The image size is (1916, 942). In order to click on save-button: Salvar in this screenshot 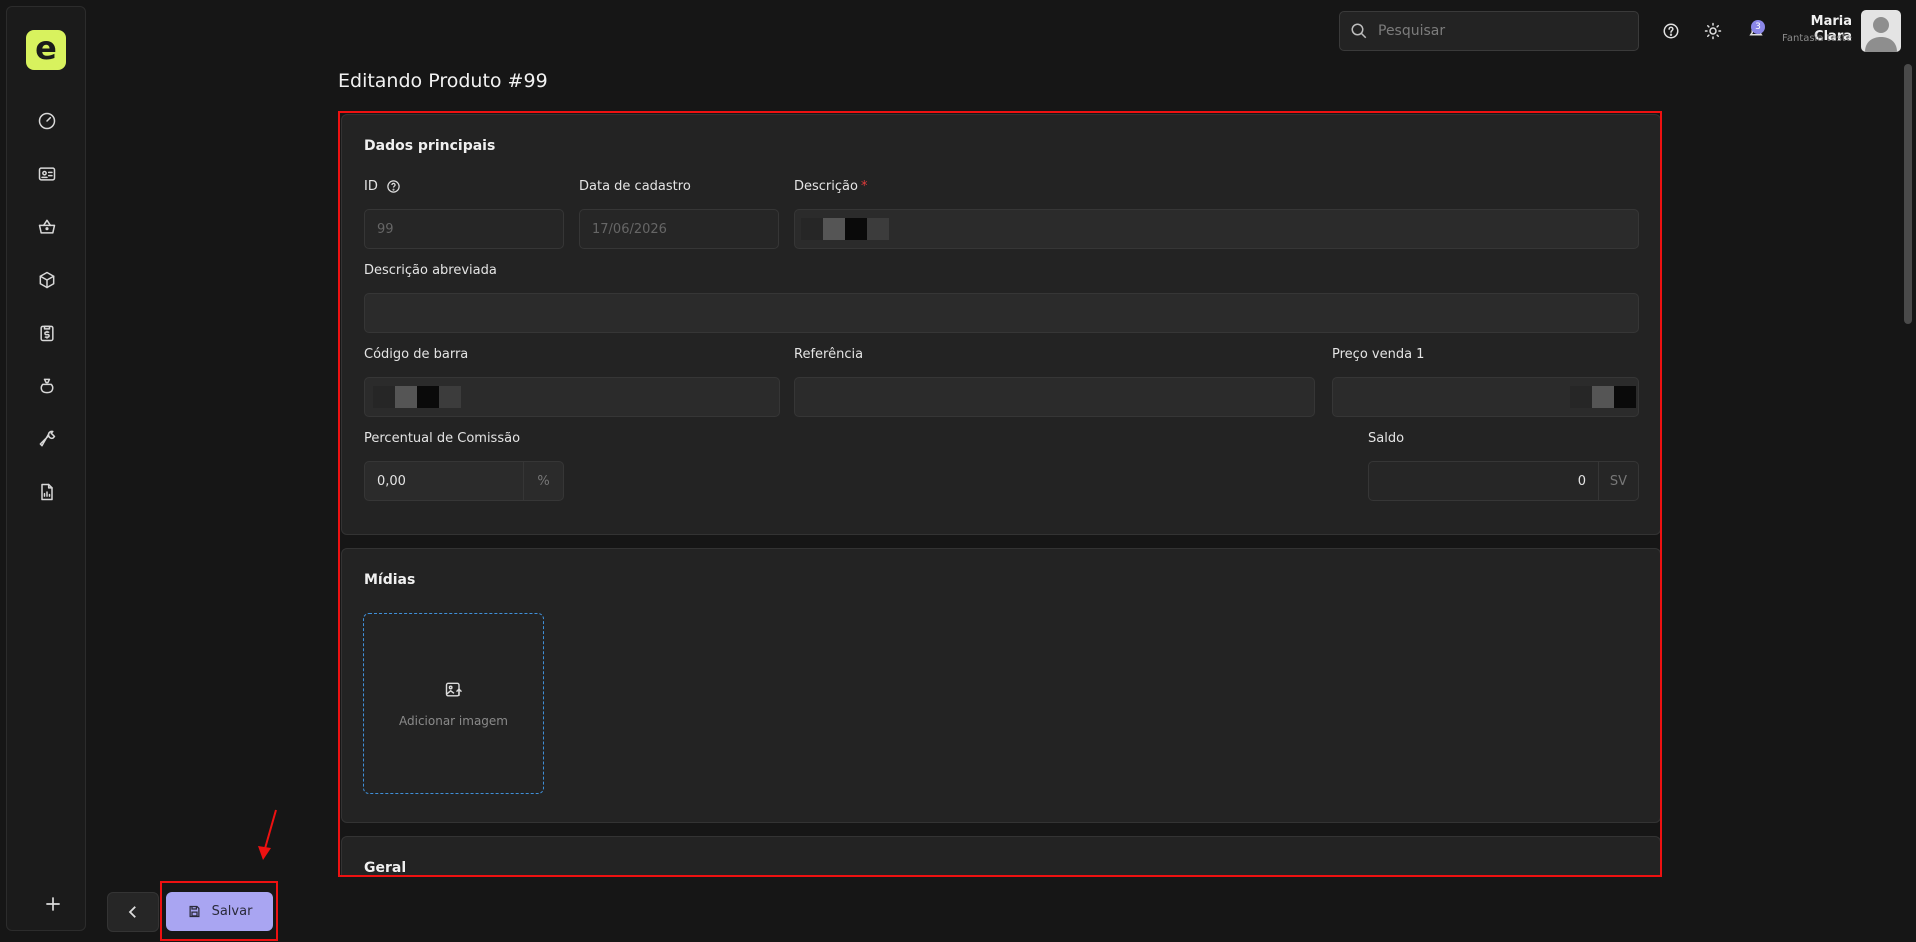, I will do `click(219, 911)`.